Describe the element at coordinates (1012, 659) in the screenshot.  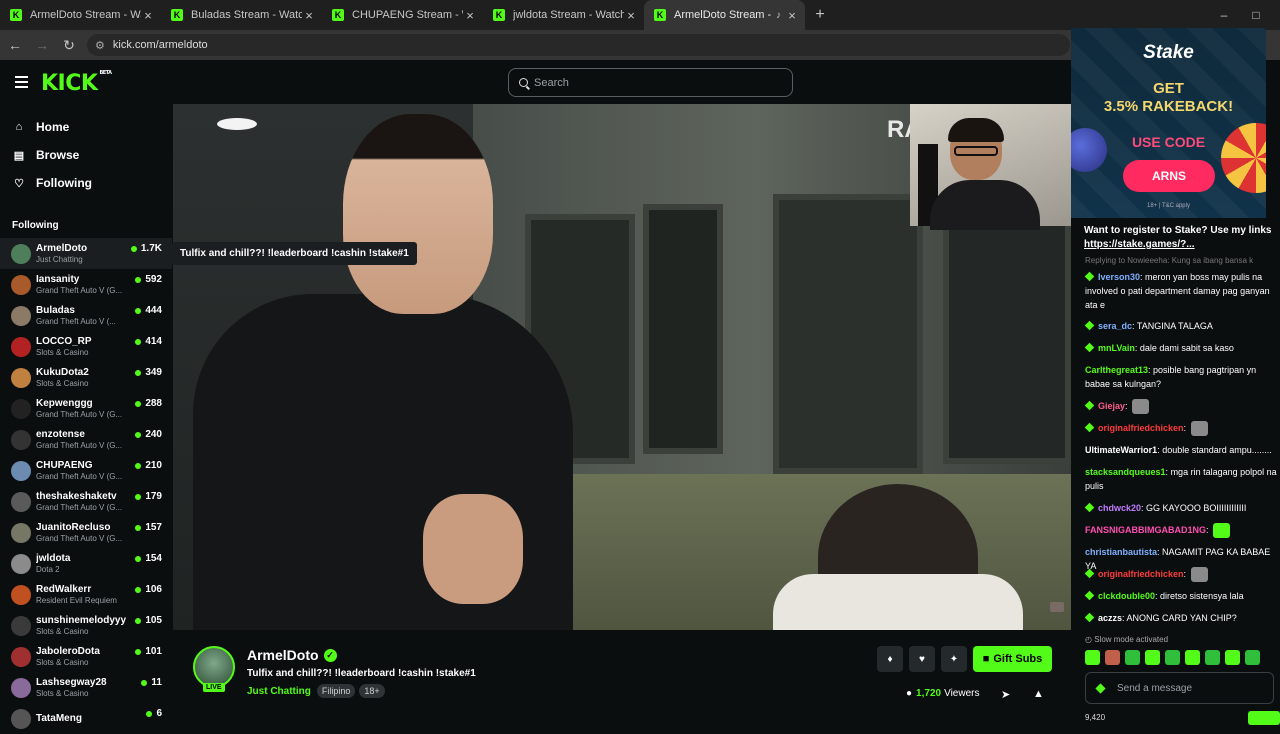
I see `gift-subs-button: ■ Gift Subs` at that location.